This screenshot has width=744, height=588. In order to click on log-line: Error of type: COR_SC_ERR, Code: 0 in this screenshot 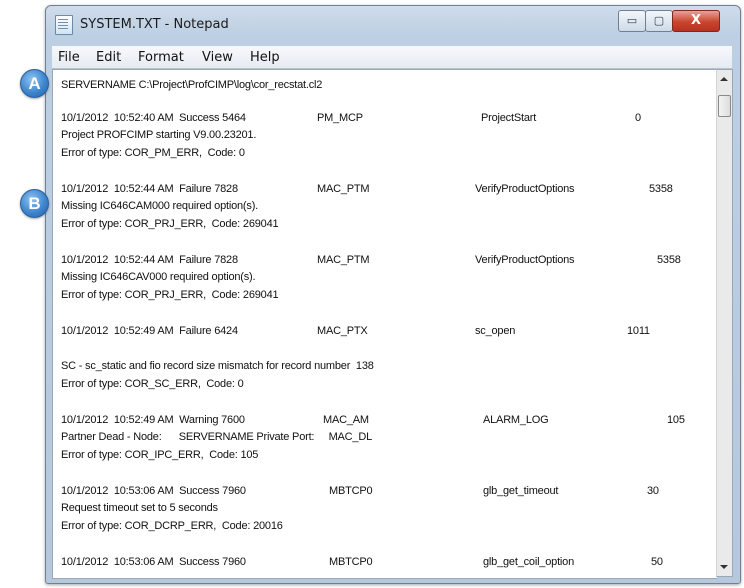, I will do `click(152, 384)`.